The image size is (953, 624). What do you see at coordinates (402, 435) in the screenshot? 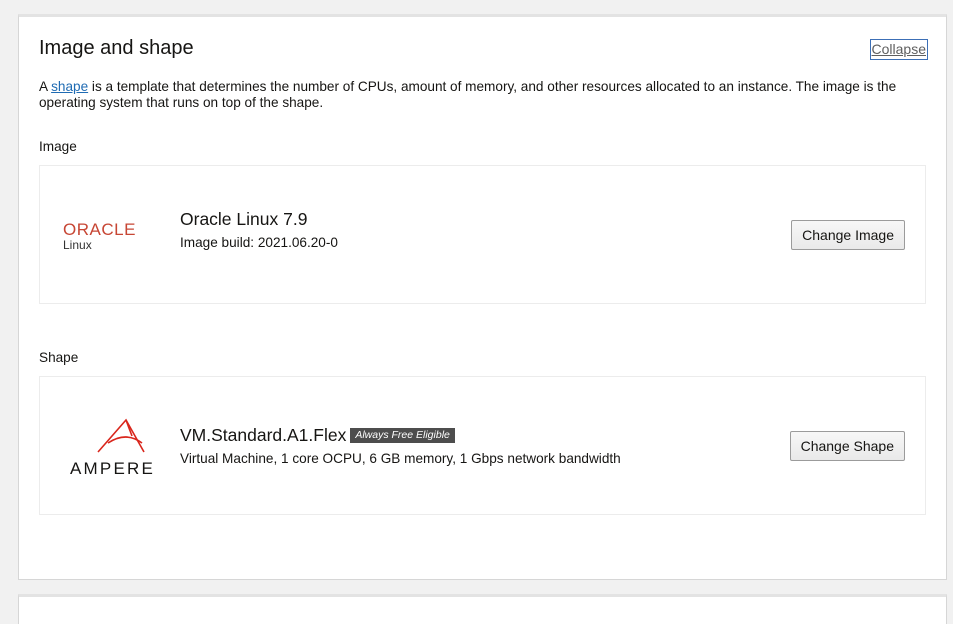
I see `always-free-badge: Always Free Eligible` at bounding box center [402, 435].